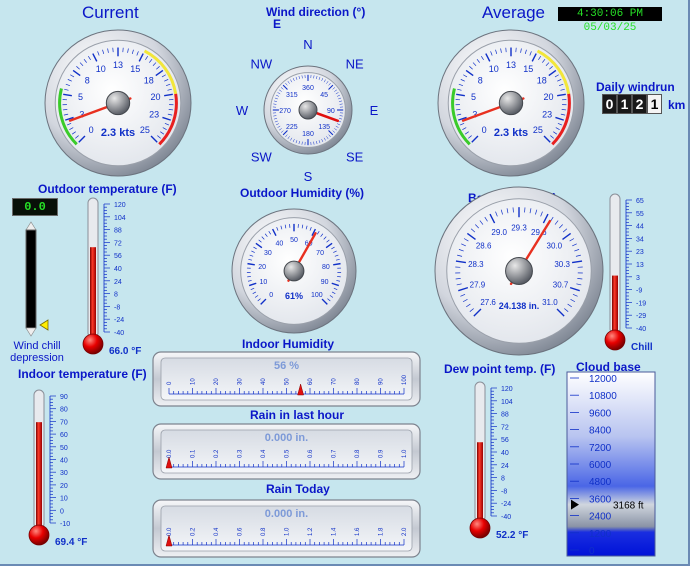 This screenshot has width=690, height=566. I want to click on meter-tick-label: 10, so click(194, 381).